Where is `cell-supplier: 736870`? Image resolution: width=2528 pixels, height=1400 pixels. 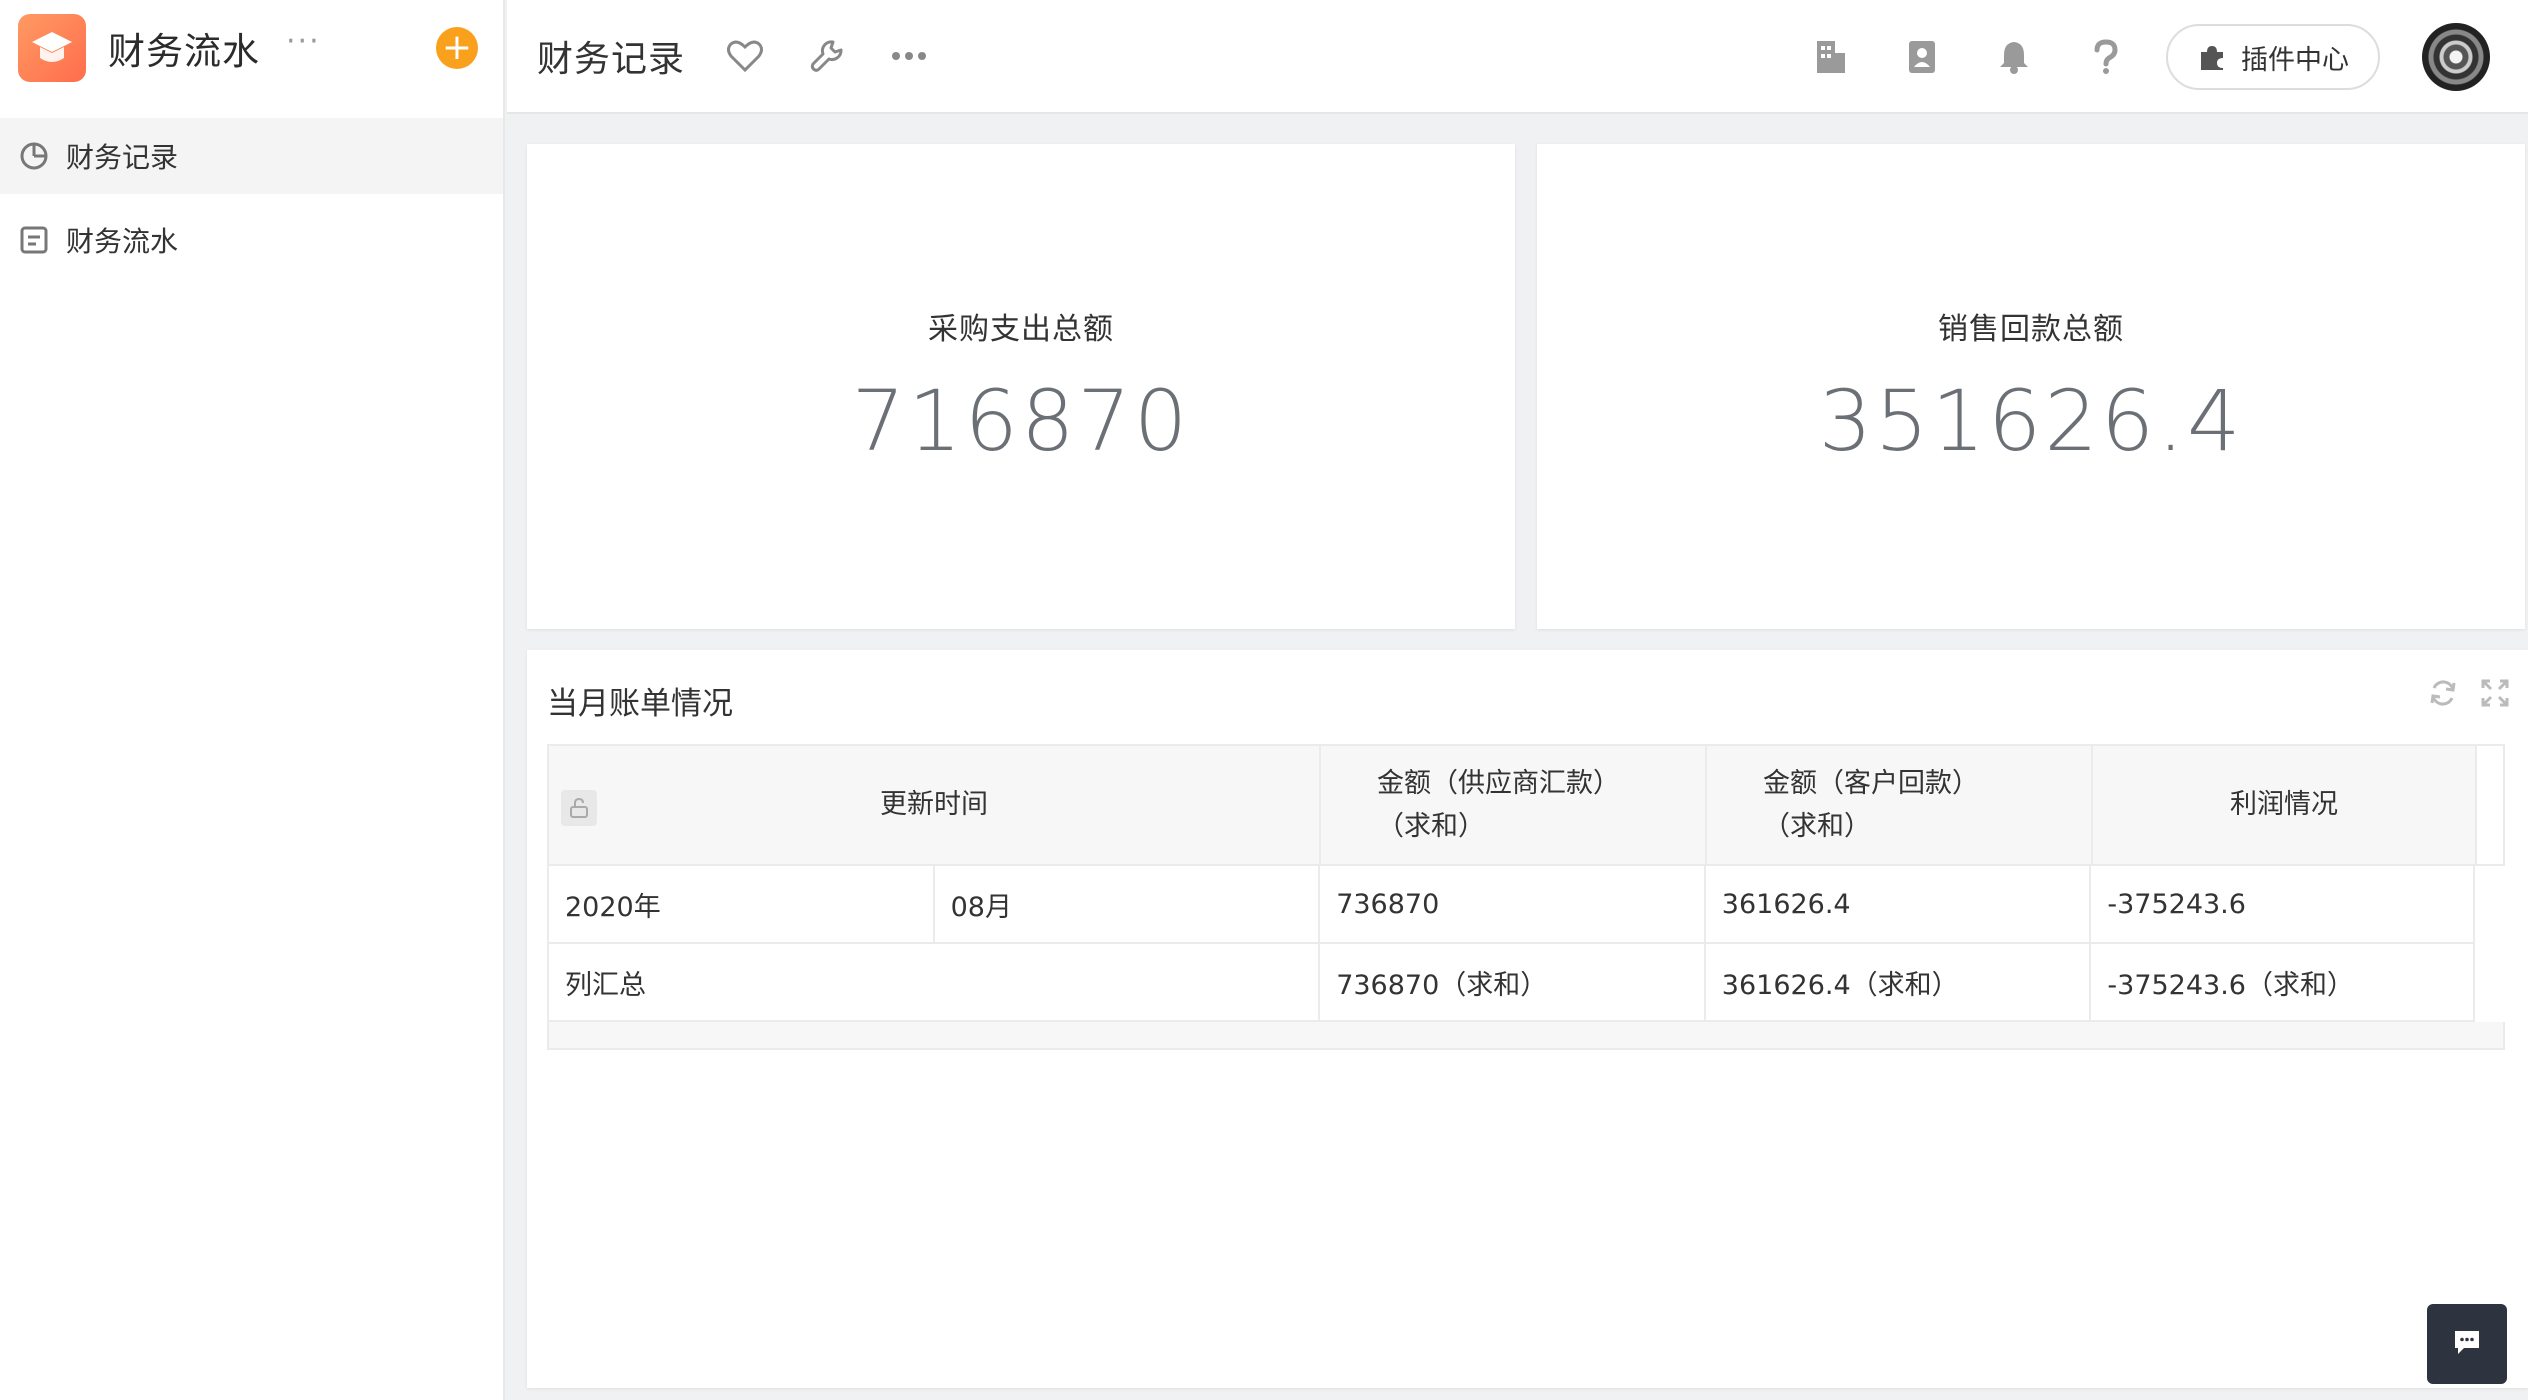 cell-supplier: 736870 is located at coordinates (1513, 904).